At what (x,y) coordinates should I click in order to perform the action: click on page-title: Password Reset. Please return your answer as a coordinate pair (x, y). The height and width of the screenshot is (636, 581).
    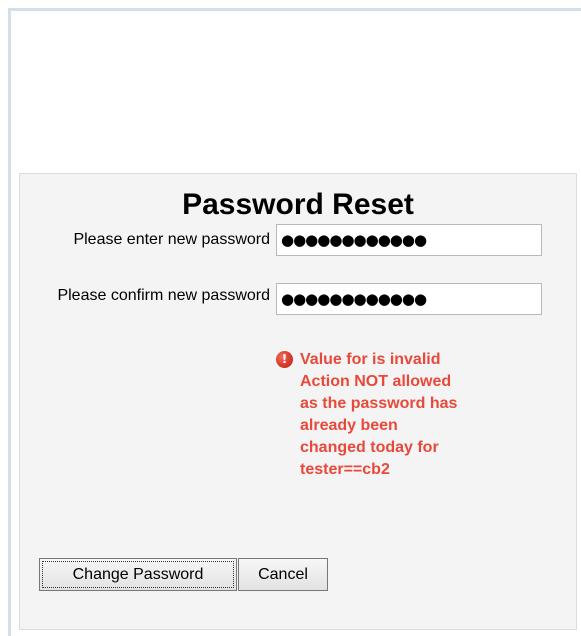
    Looking at the image, I should click on (298, 204).